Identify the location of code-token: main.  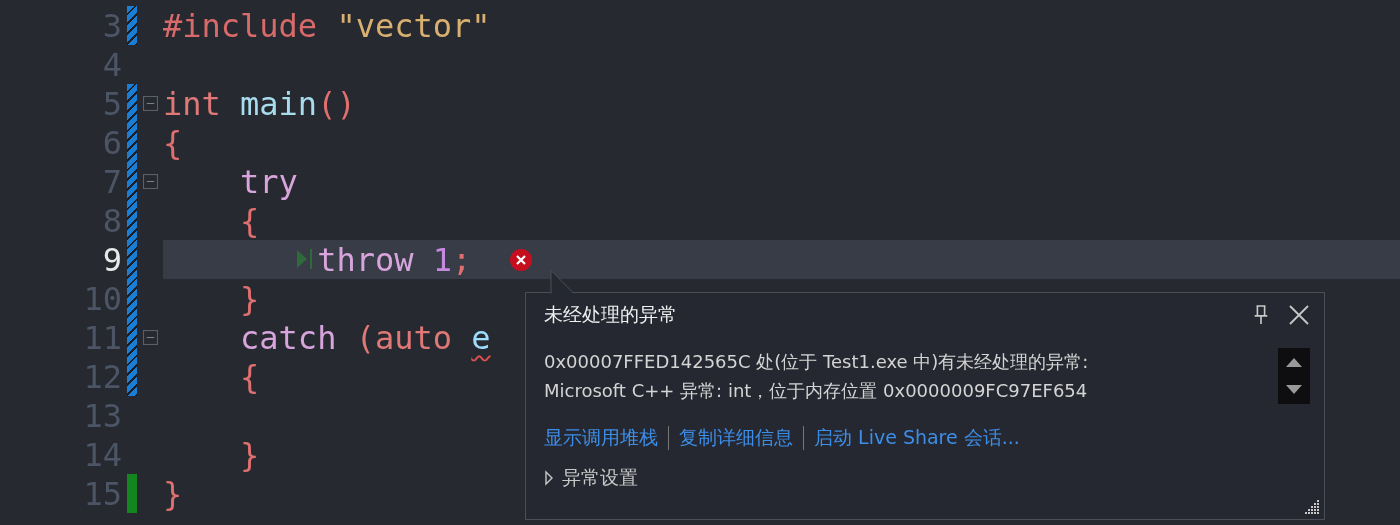
(279, 103).